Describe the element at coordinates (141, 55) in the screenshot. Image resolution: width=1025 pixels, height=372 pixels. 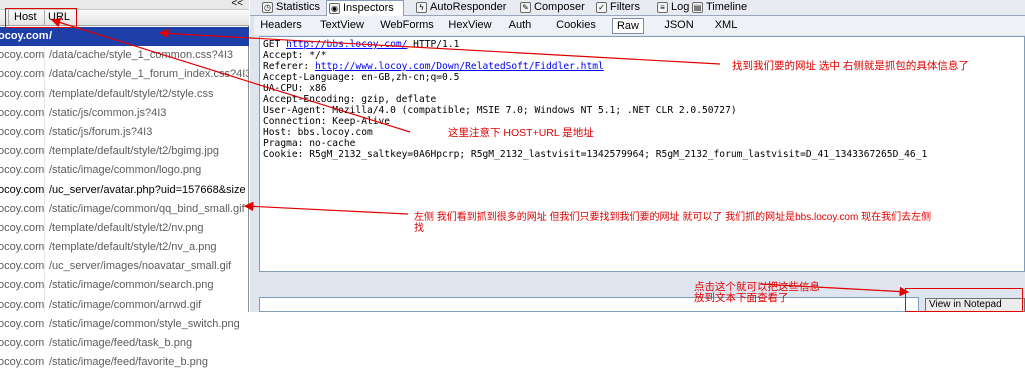
I see `row-url: /data/cache/style_1_common.css?4I3` at that location.